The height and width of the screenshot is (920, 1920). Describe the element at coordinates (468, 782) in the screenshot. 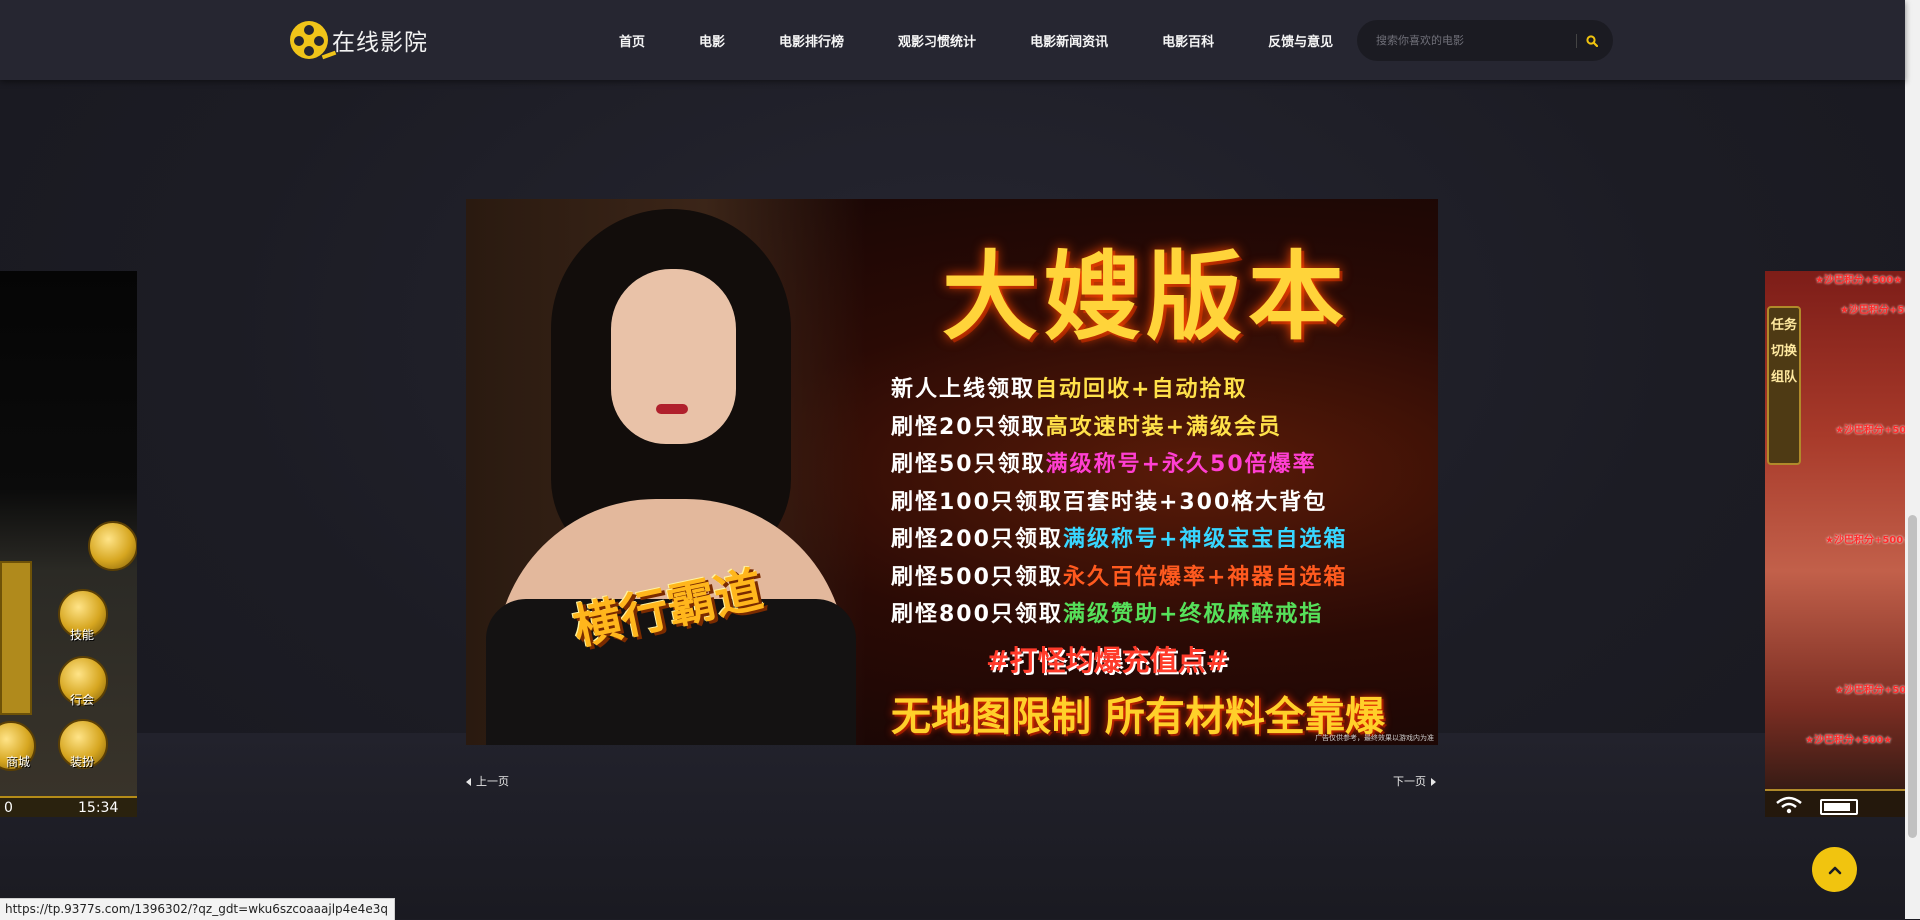

I see `caret-left-icon` at that location.